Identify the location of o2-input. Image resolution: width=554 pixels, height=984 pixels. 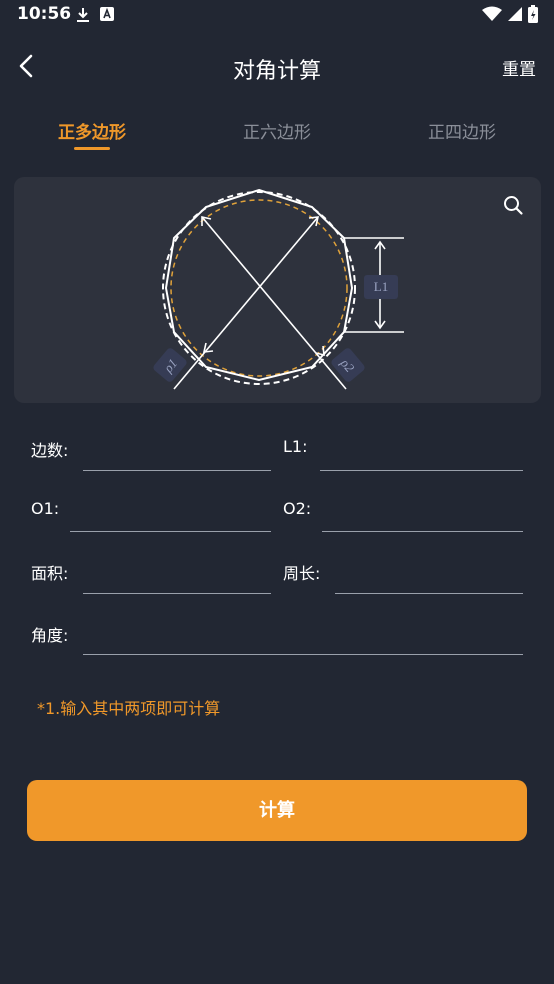
(422, 516).